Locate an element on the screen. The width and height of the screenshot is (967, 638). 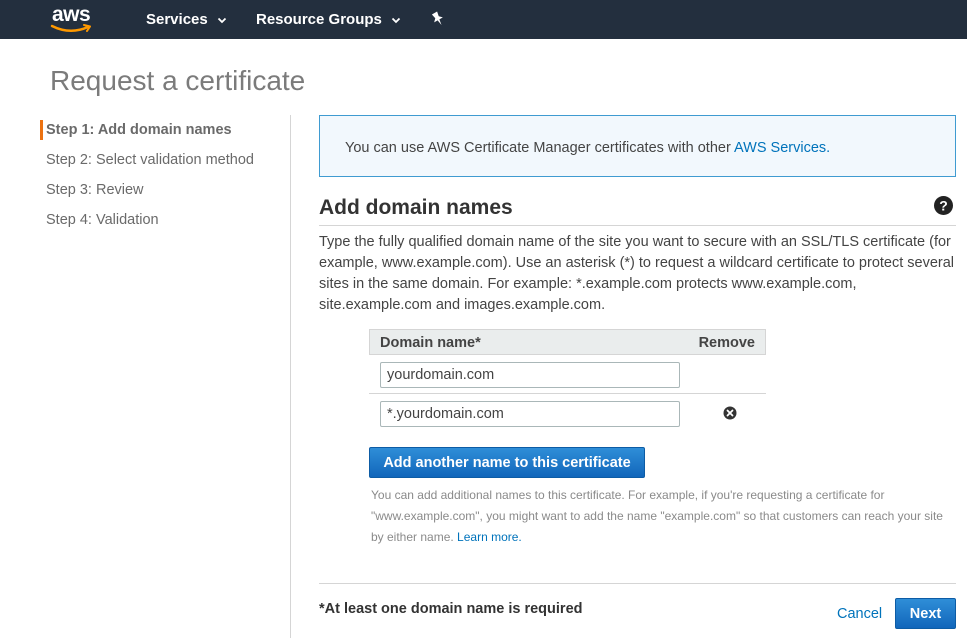
services-menu-label: Services is located at coordinates (177, 19).